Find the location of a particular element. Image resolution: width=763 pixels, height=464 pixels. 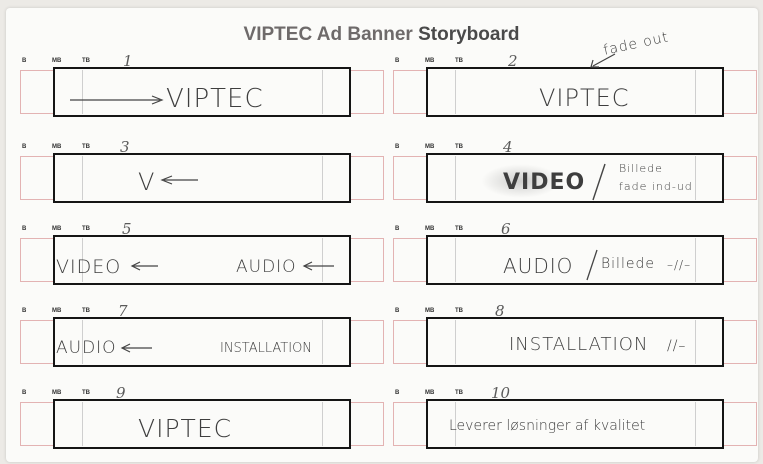

title-rest: Storyboard is located at coordinates (469, 34).